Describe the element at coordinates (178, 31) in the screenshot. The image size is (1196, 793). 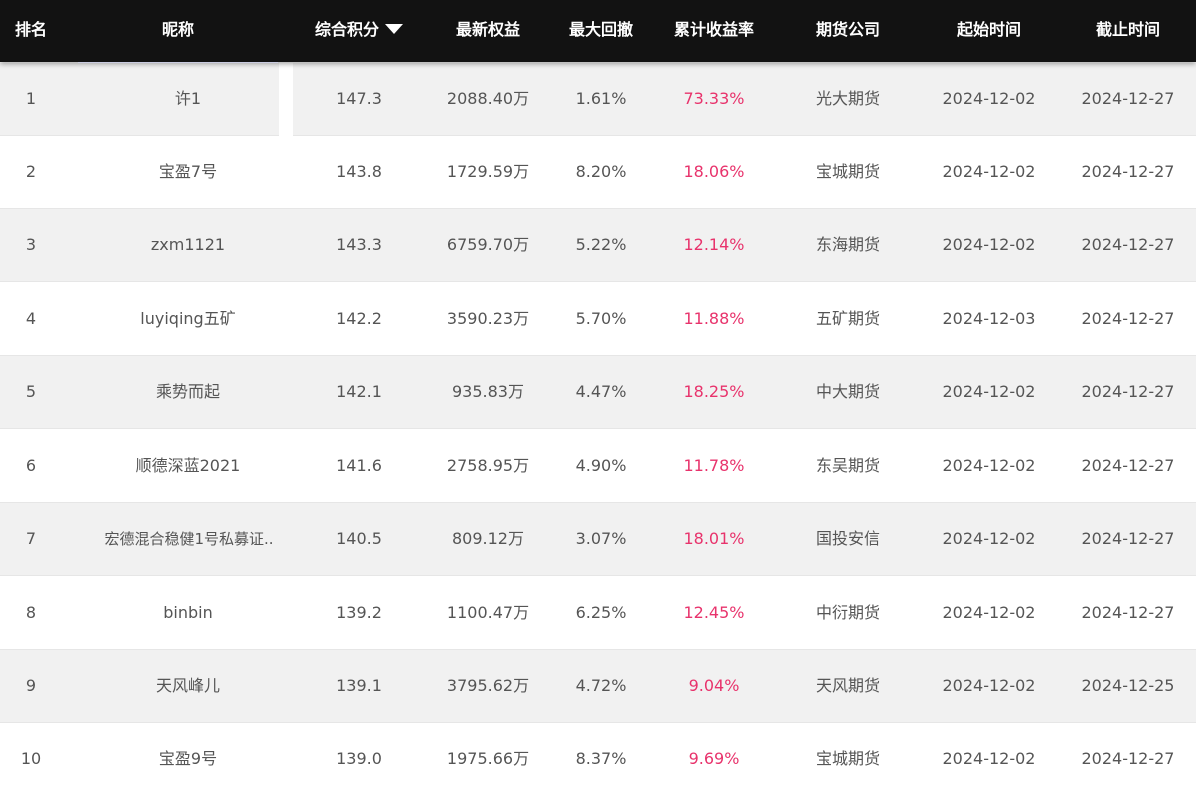
I see `header-nickname: 昵称` at that location.